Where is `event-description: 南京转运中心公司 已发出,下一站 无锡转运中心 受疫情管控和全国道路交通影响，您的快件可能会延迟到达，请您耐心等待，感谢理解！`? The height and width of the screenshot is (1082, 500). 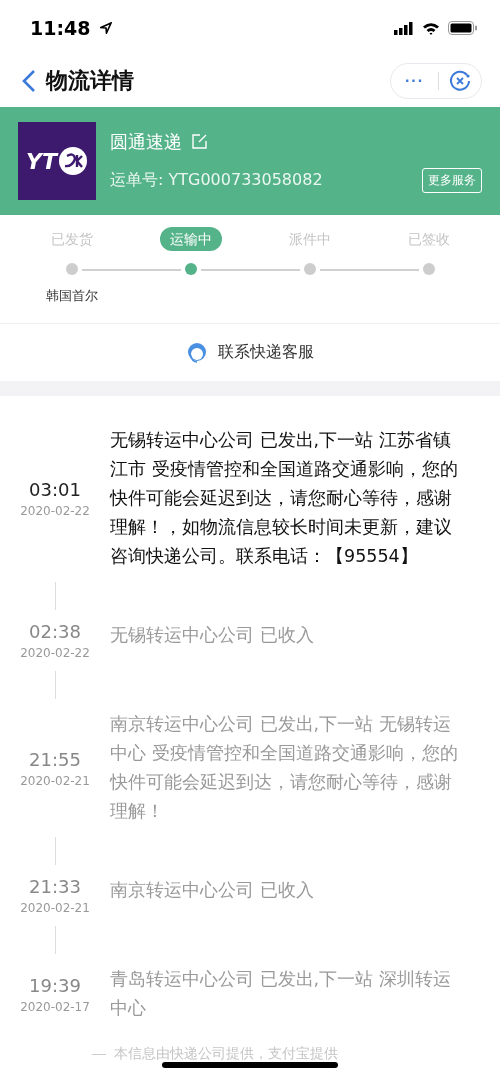
event-description: 南京转运中心公司 已发出,下一站 无锡转运中心 受疫情管控和全国道路交通影响，您的快件可能会延迟到达，请您耐心等待，感谢理解！ is located at coordinates (284, 768).